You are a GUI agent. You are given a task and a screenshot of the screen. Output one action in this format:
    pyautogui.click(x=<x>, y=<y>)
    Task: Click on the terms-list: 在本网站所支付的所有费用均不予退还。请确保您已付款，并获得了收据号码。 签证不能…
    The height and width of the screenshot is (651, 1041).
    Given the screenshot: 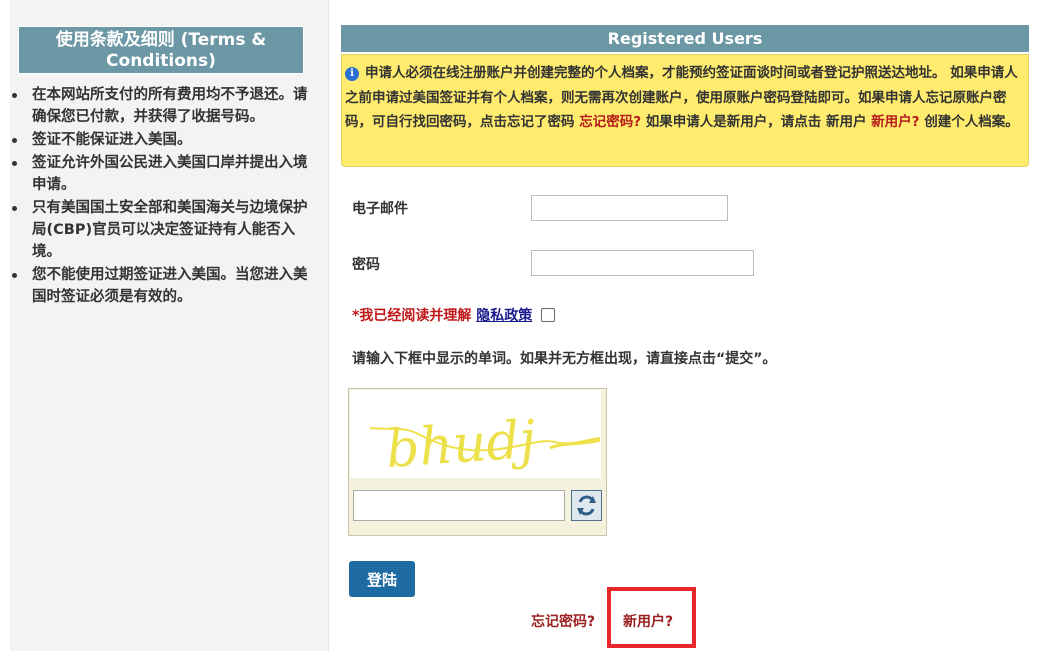 What is the action you would take?
    pyautogui.click(x=166, y=196)
    